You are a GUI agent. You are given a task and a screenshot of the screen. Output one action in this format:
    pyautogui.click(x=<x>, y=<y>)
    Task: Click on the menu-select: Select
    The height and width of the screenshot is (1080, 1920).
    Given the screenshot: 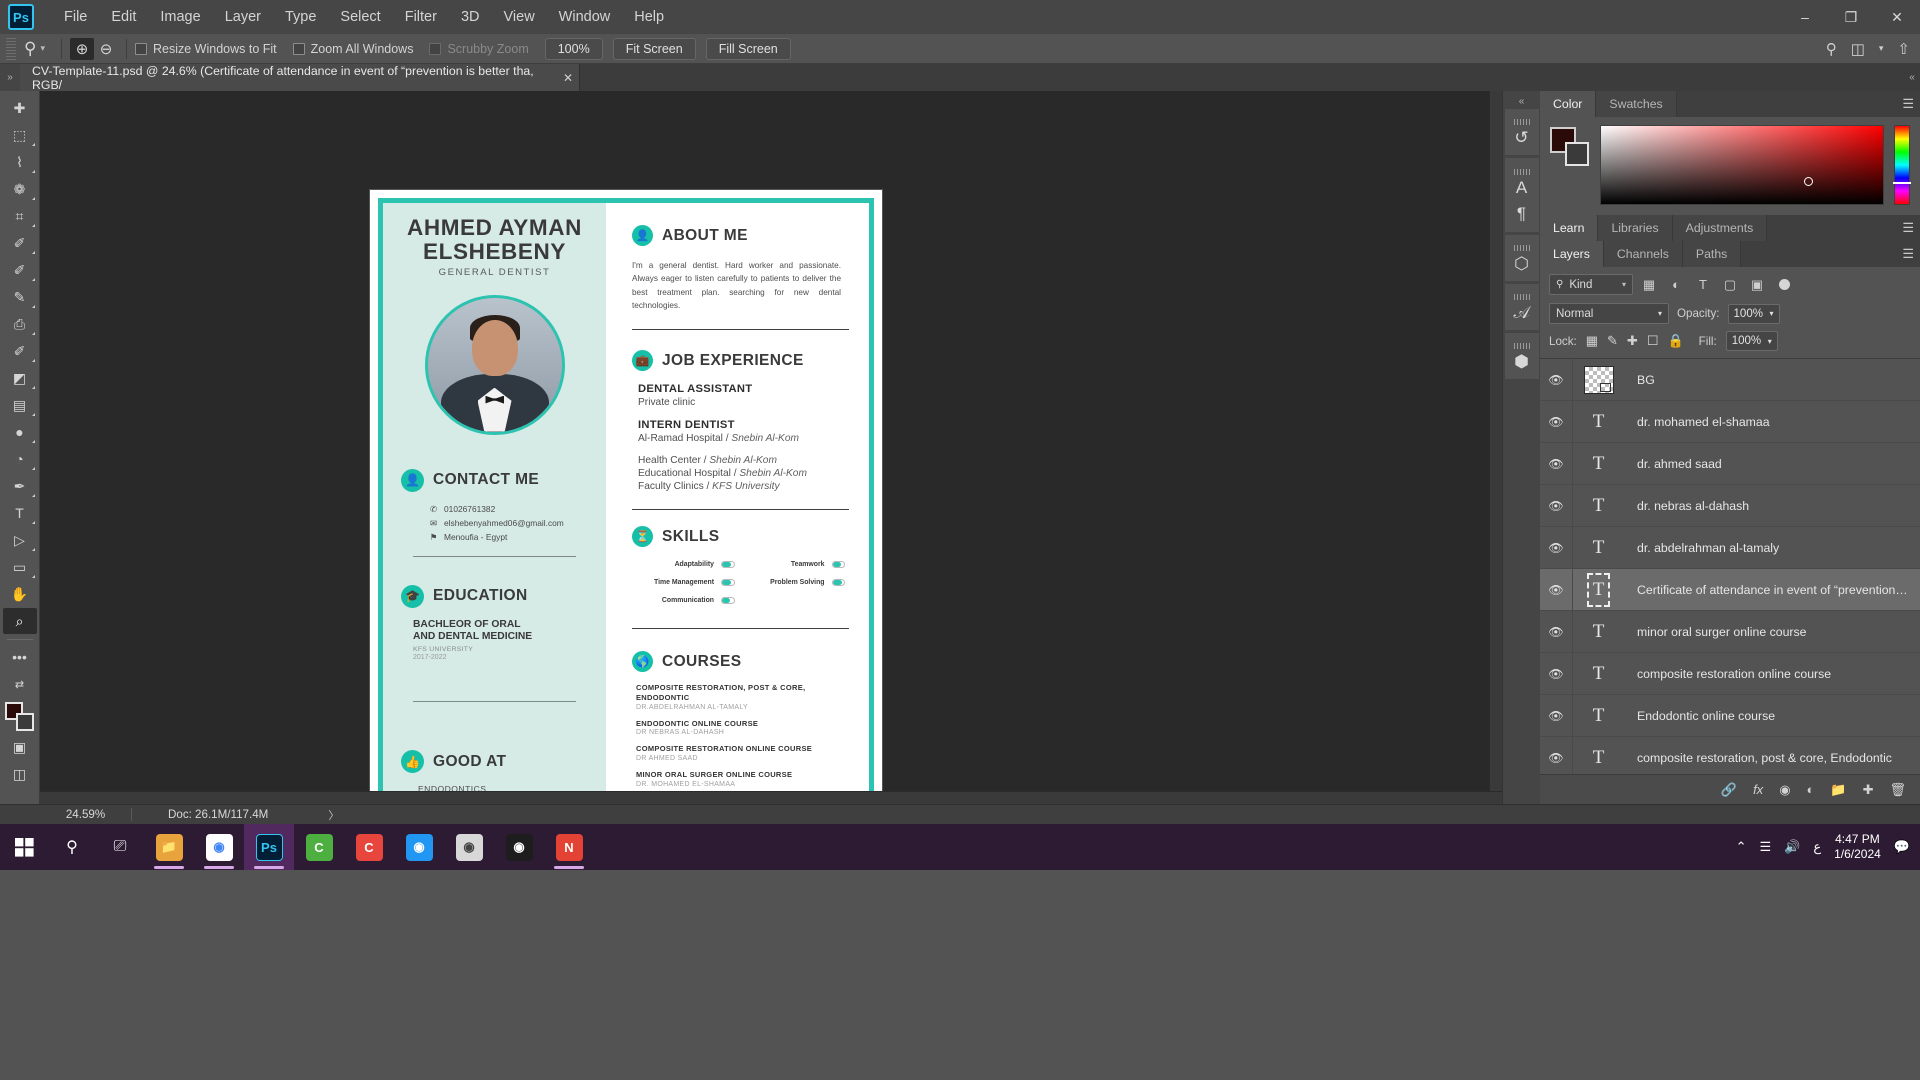 What is the action you would take?
    pyautogui.click(x=360, y=17)
    